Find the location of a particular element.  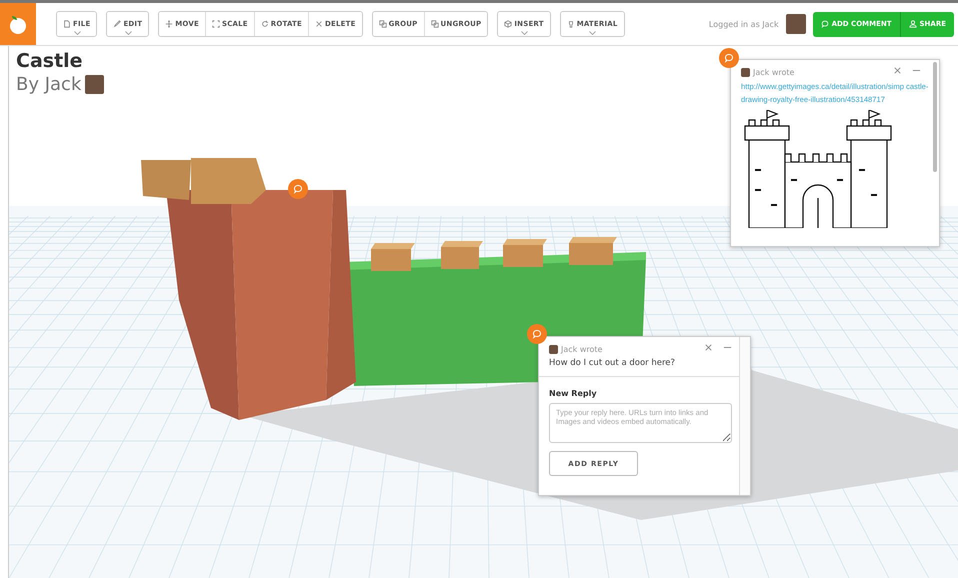

pencil-icon is located at coordinates (117, 24).